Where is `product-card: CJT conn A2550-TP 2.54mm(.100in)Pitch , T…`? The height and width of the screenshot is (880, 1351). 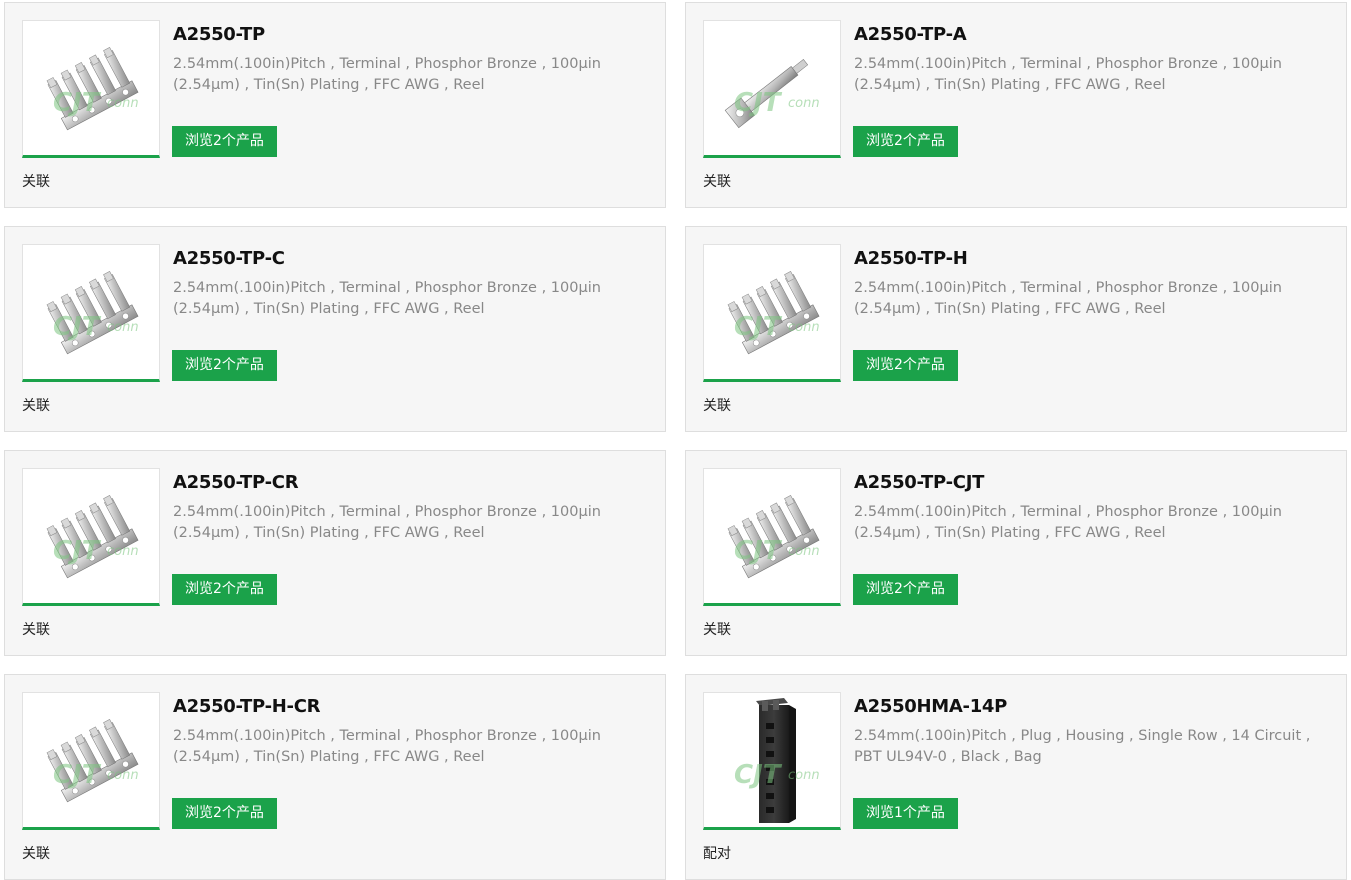 product-card: CJT conn A2550-TP 2.54mm(.100in)Pitch , T… is located at coordinates (335, 105).